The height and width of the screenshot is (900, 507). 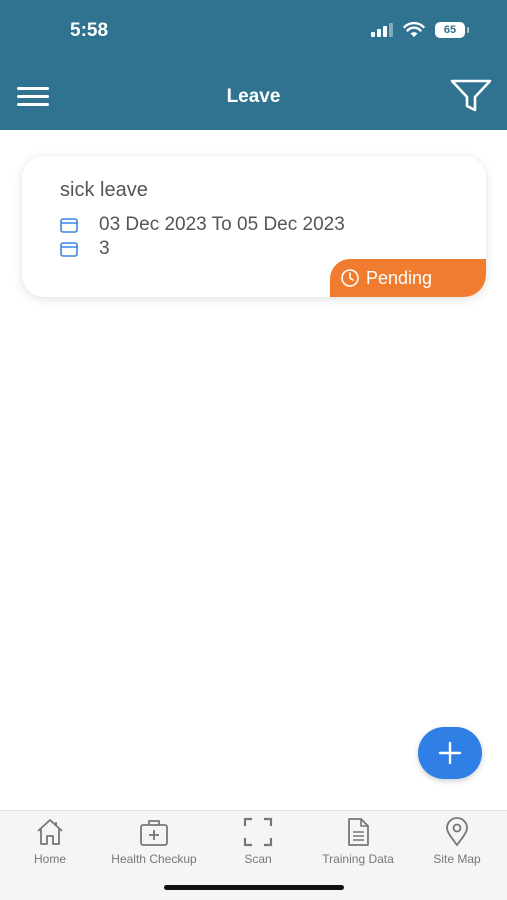 I want to click on status-time: 5:58, so click(x=89, y=30).